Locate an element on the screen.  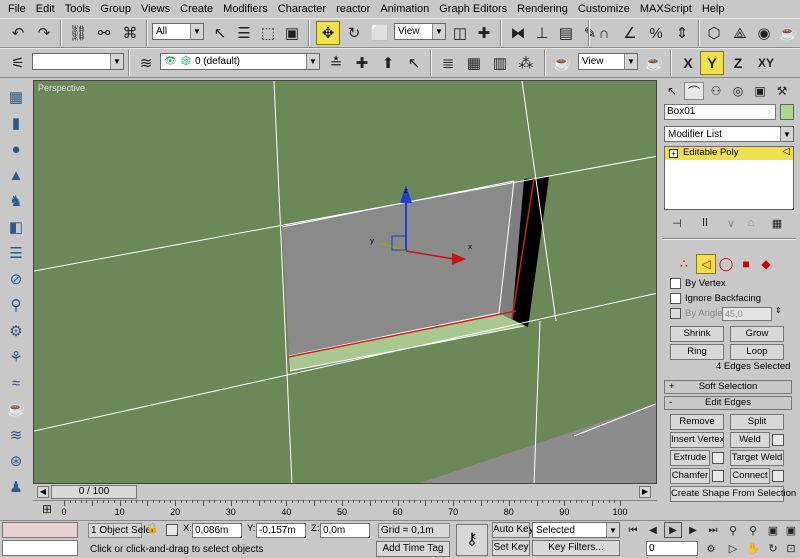
create-shape-button: Create Shape From Selection is located at coordinates (733, 494).